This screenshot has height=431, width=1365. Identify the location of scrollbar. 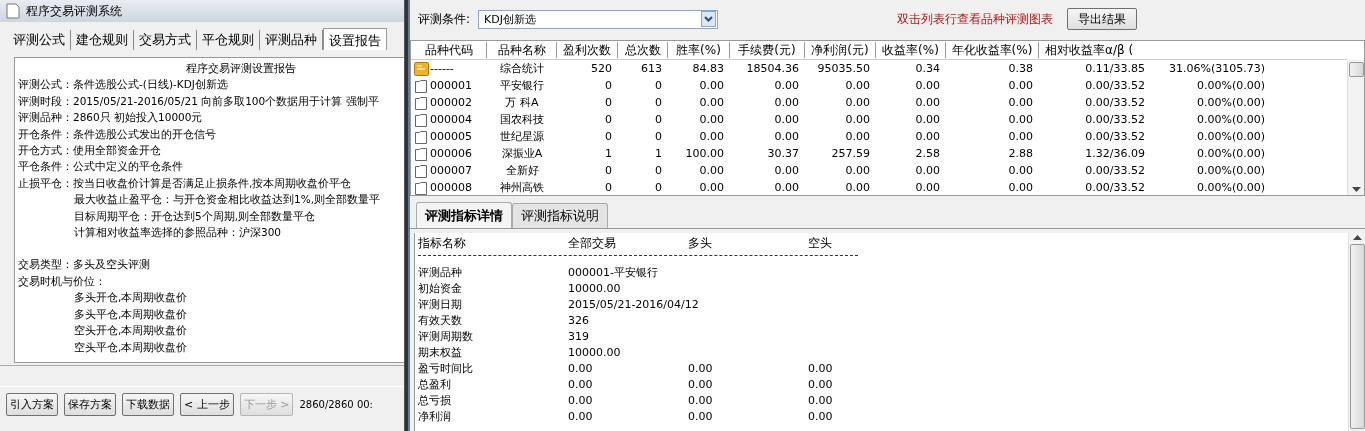
(1355, 127).